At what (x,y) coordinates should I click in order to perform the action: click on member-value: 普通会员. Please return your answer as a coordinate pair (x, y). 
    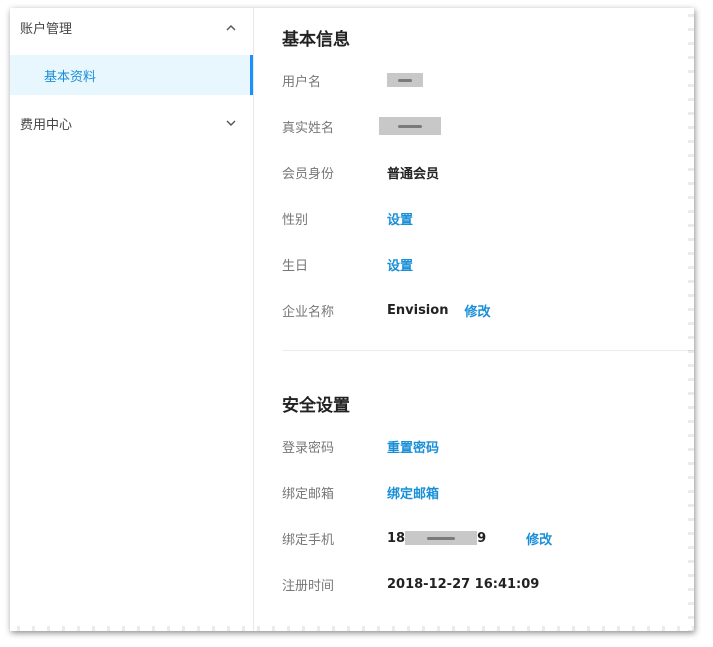
    Looking at the image, I should click on (413, 174).